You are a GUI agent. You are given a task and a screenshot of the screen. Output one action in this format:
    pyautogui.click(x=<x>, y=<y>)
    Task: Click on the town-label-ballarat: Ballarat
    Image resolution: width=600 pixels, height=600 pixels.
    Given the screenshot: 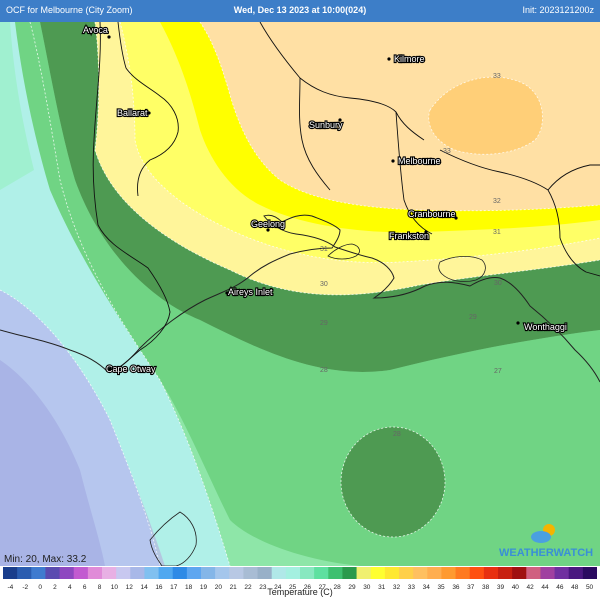 What is the action you would take?
    pyautogui.click(x=132, y=113)
    